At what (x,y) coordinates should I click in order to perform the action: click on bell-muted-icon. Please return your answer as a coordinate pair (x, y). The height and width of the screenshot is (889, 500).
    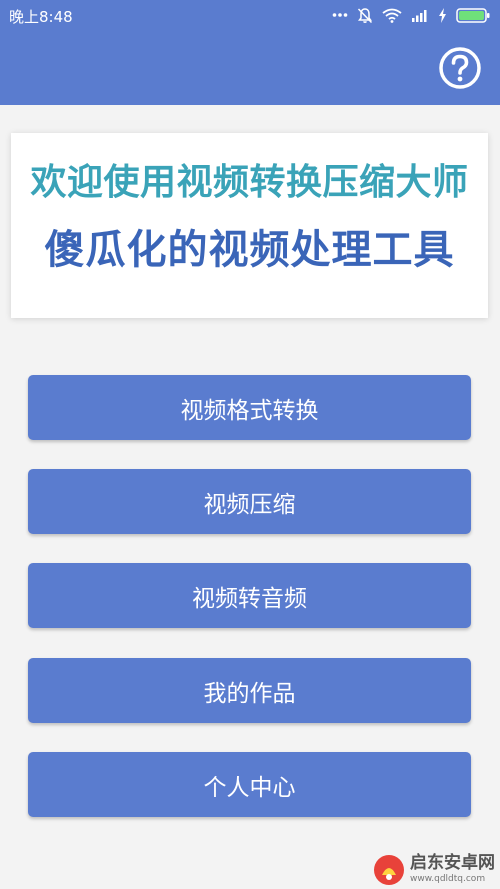
    Looking at the image, I should click on (365, 15).